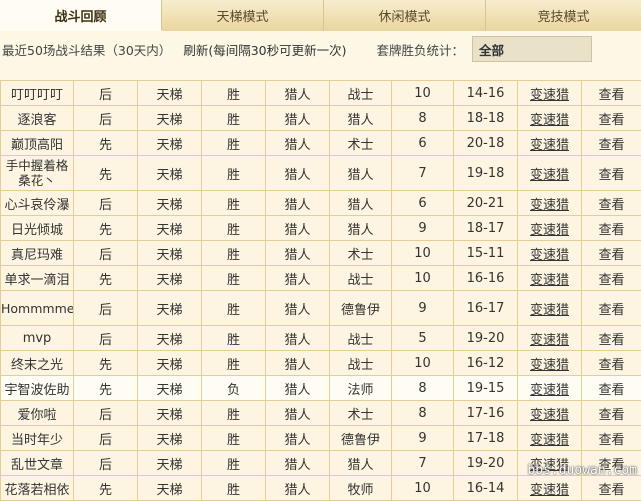 The width and height of the screenshot is (641, 501). What do you see at coordinates (243, 15) in the screenshot?
I see `tab-ladder-mode: 天梯模式` at bounding box center [243, 15].